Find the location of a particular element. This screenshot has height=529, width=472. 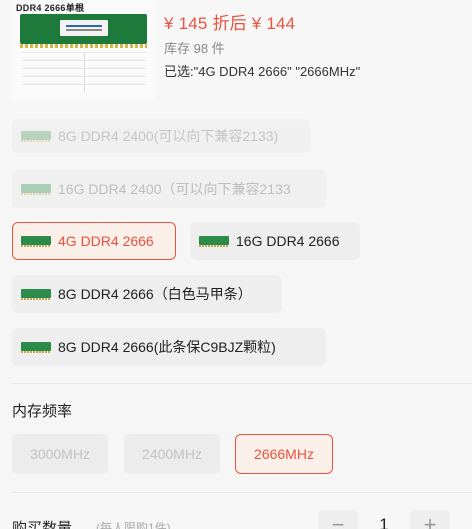

product-thumbnail: DDR4 2666单根 is located at coordinates (83, 50).